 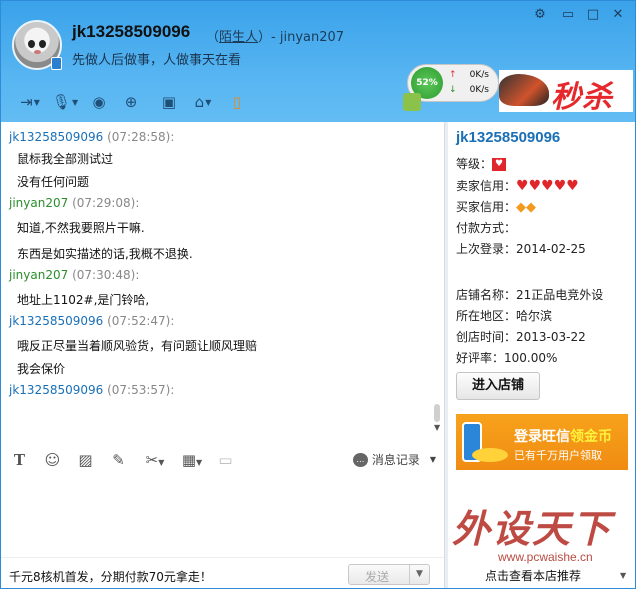 What do you see at coordinates (558, 455) in the screenshot?
I see `promo-subline: 已有千万用户领取` at bounding box center [558, 455].